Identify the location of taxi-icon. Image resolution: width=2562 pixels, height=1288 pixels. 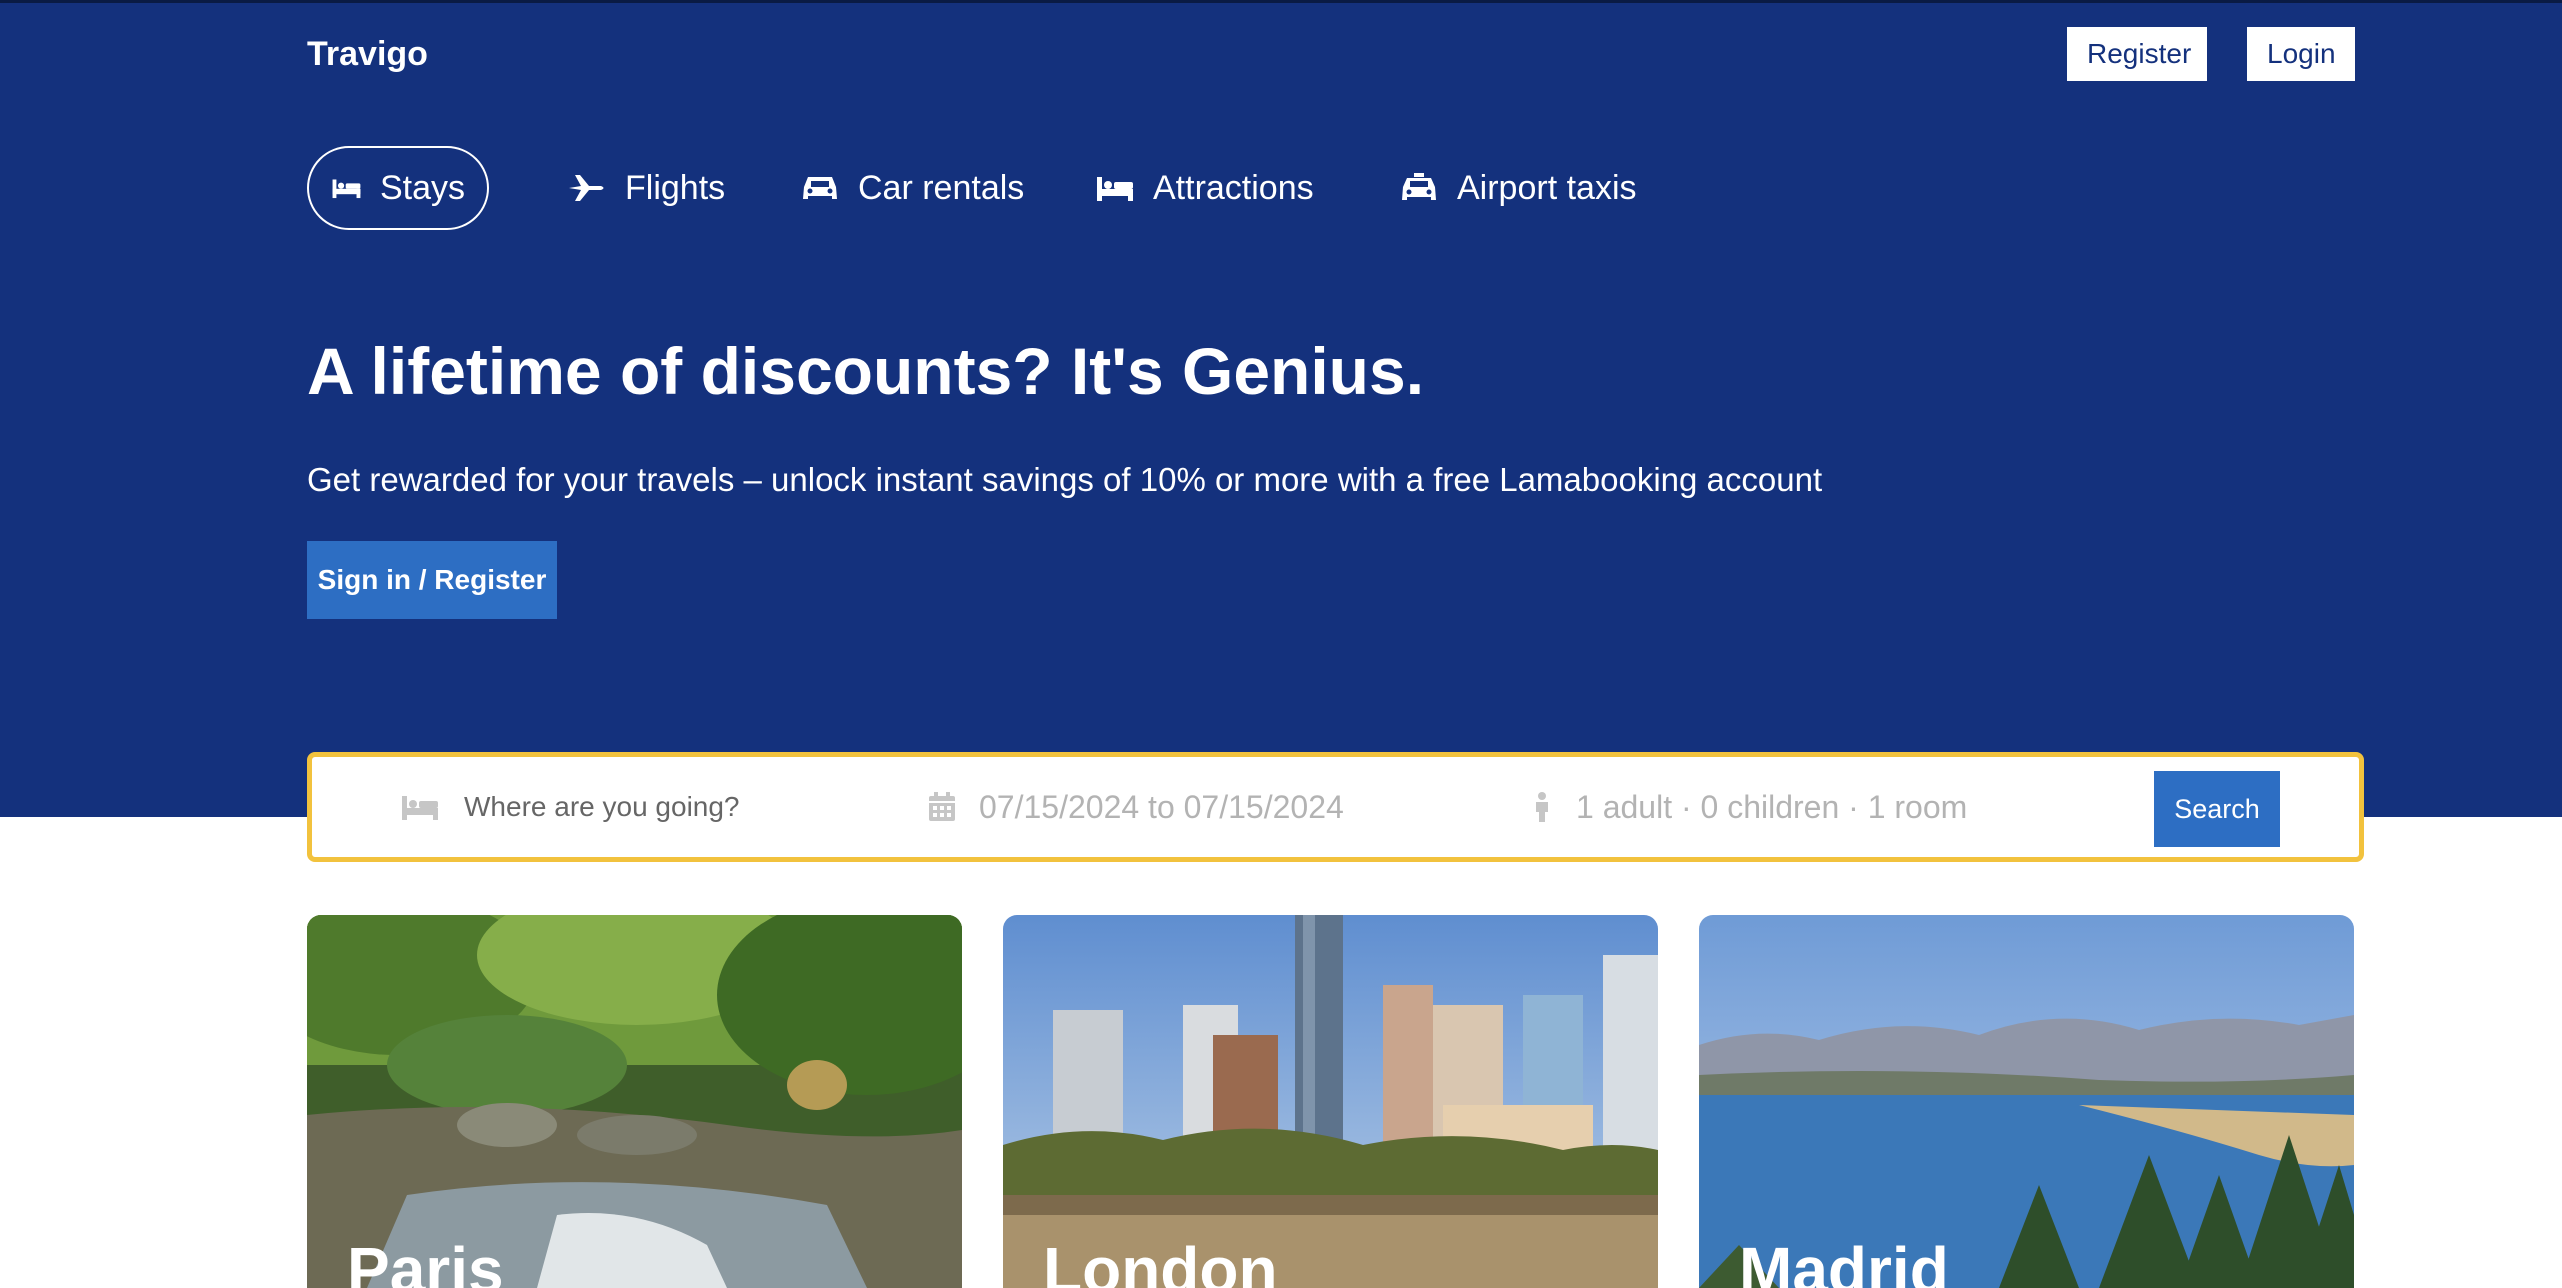
(1419, 186).